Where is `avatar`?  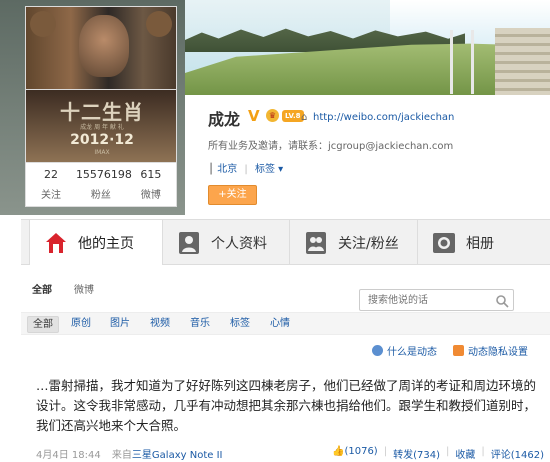
avatar is located at coordinates (101, 48).